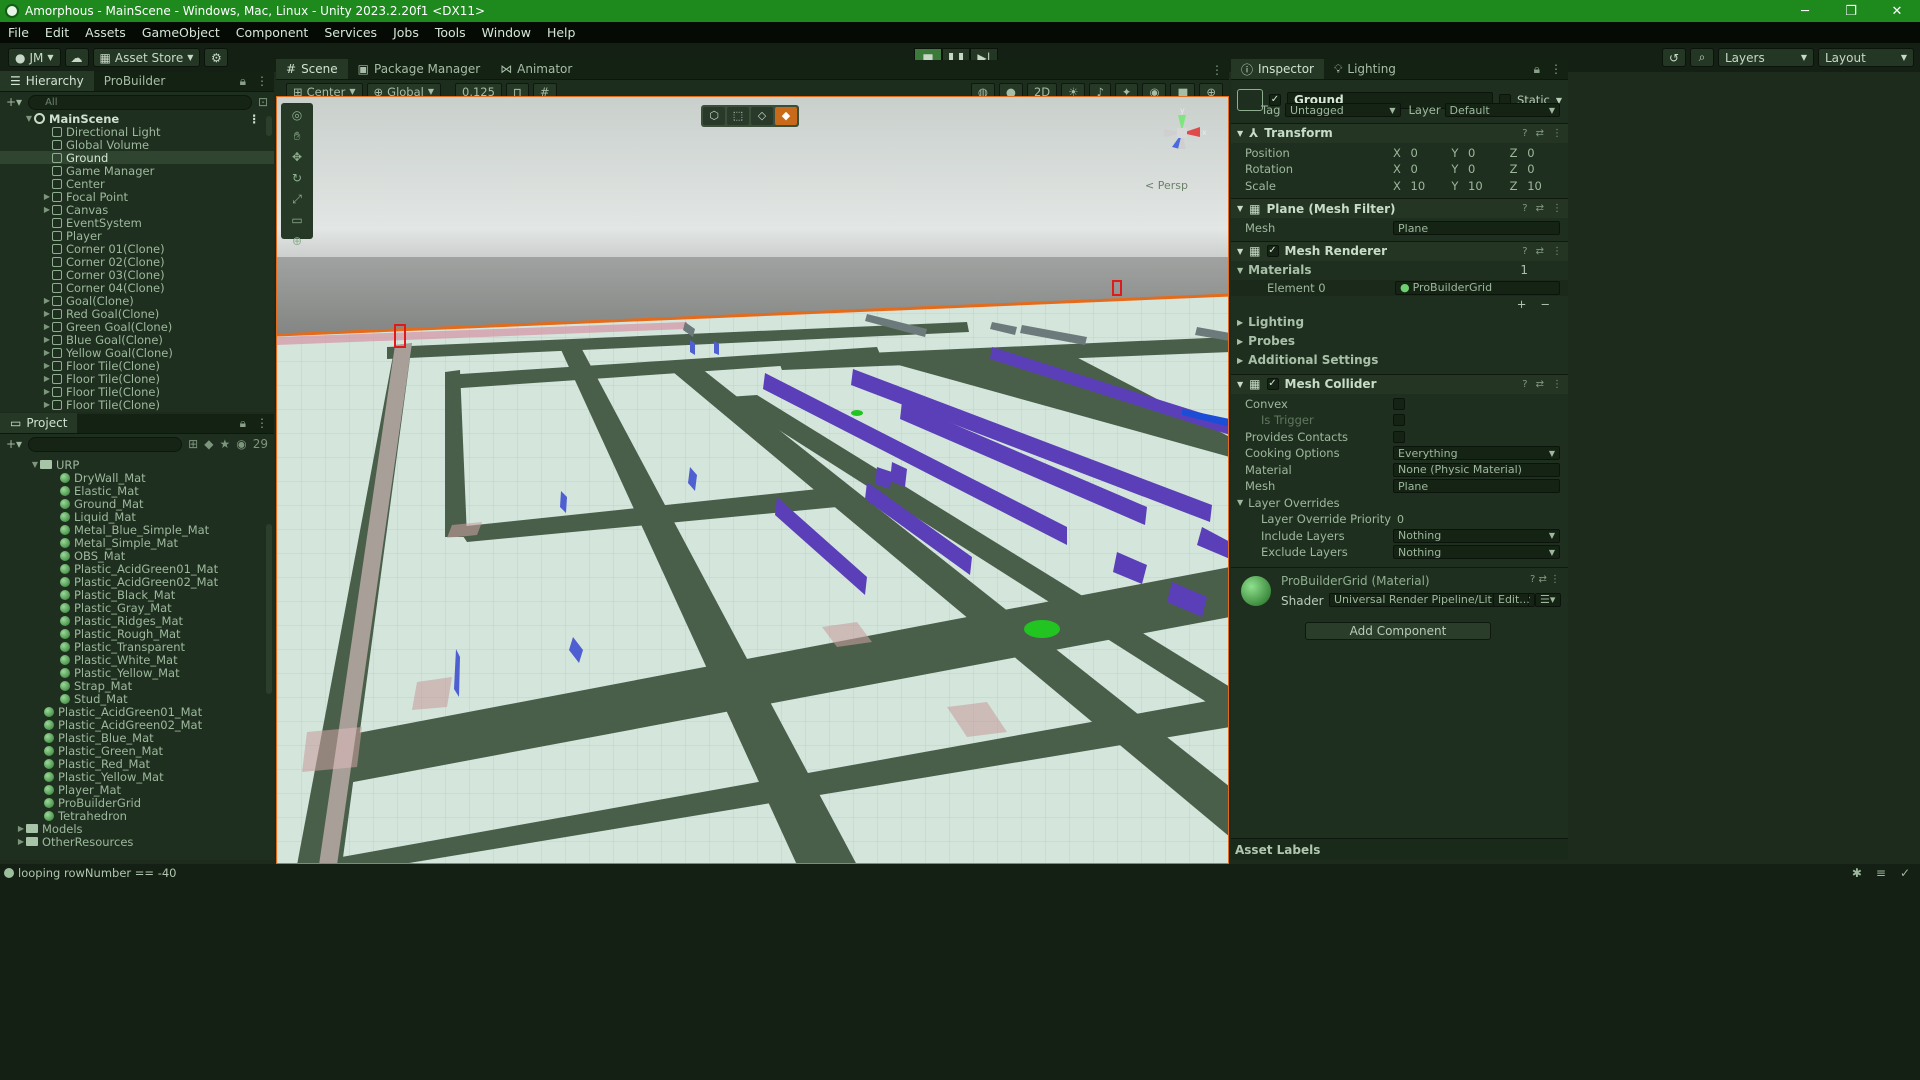  What do you see at coordinates (1166, 185) in the screenshot?
I see `projection-toggle: < Persp` at bounding box center [1166, 185].